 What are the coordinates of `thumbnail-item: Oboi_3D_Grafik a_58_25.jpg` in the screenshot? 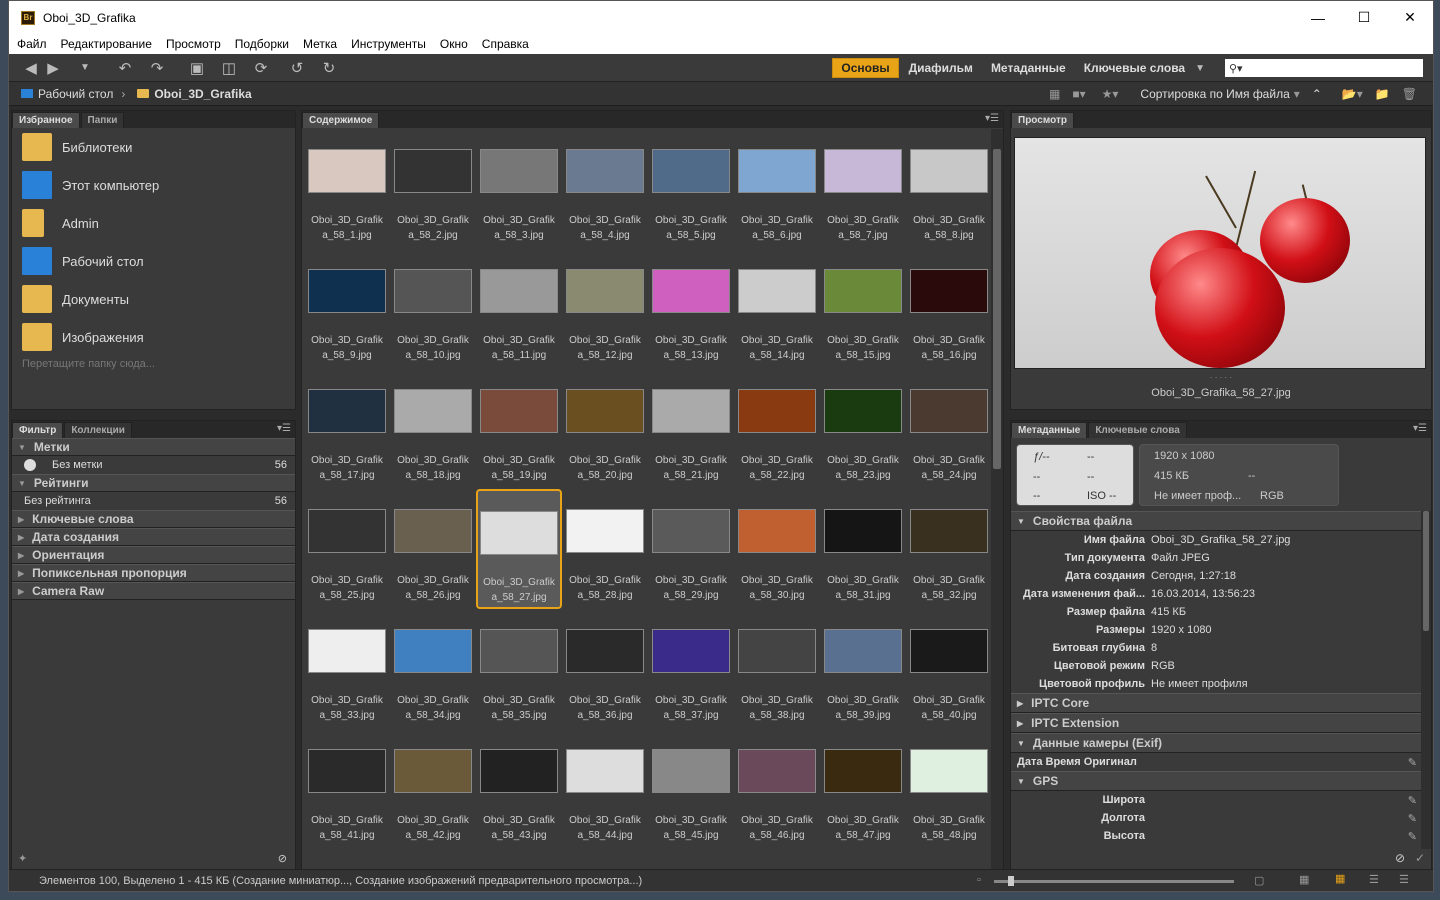 It's located at (347, 549).